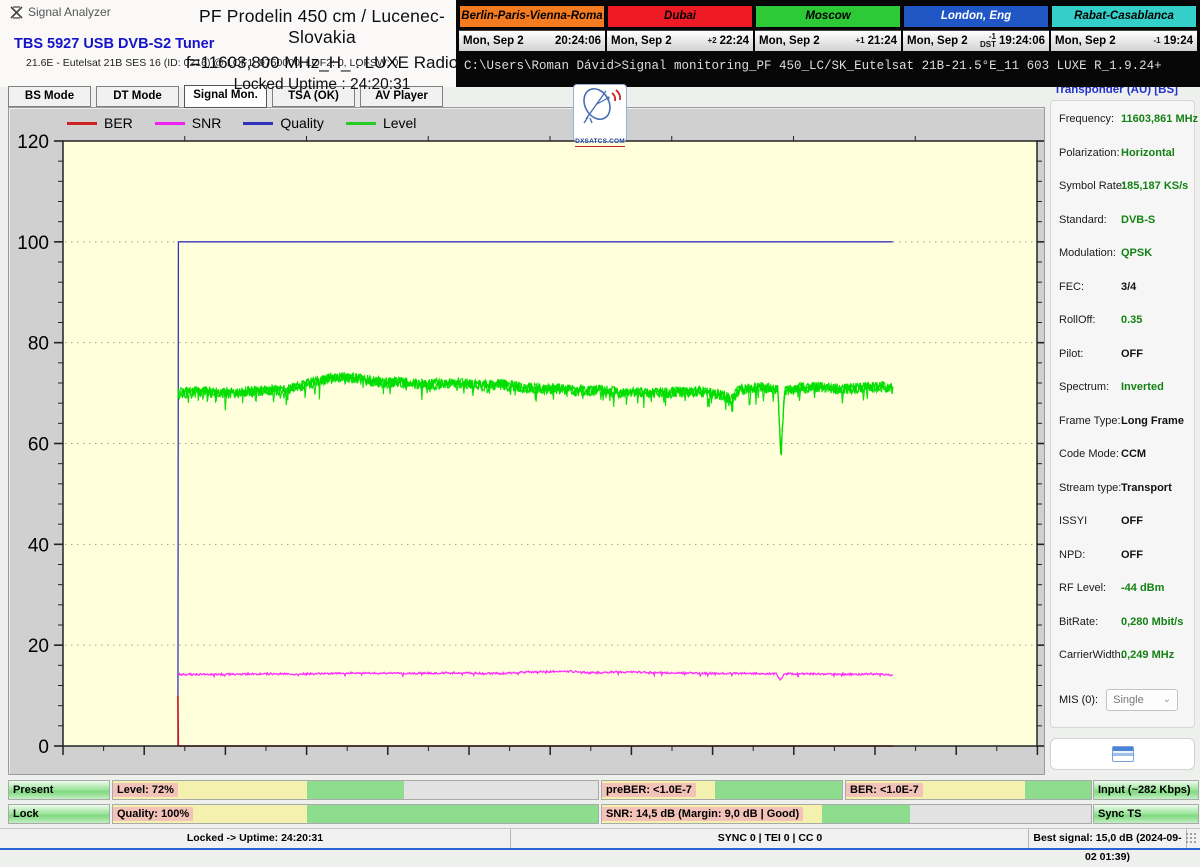  I want to click on field-label: FEC:, so click(1072, 286).